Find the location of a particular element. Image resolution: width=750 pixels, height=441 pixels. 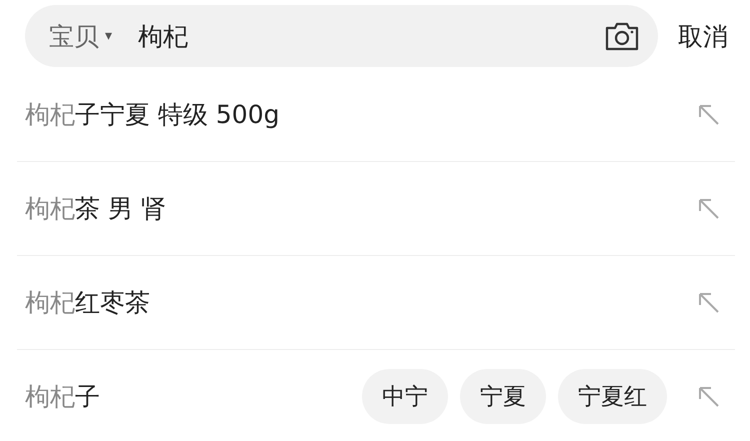

suggestion-item: 枸杞红枣茶 is located at coordinates (87, 302).